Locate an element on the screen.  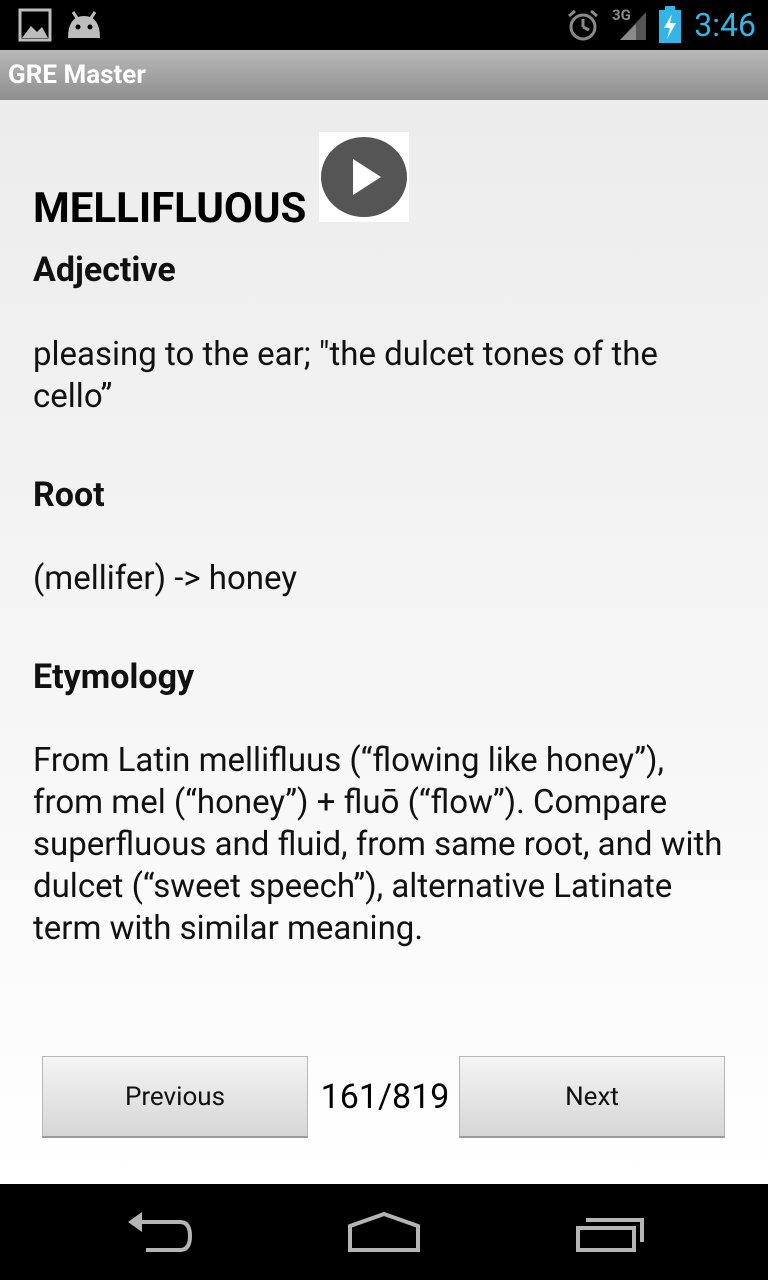
play-pronunciation-button is located at coordinates (364, 177).